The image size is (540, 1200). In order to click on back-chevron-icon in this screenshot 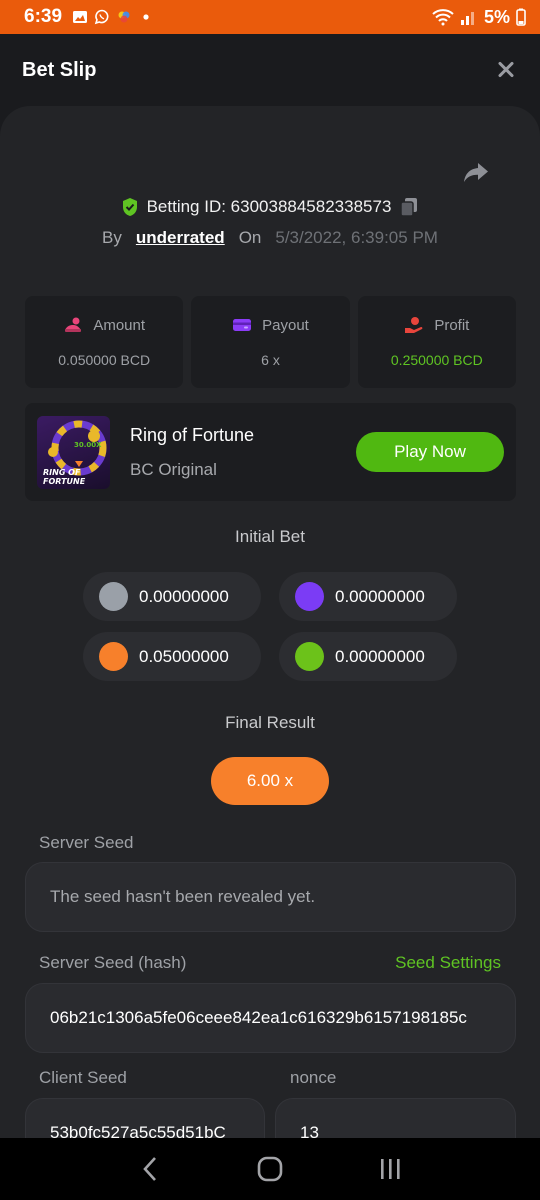, I will do `click(149, 1169)`.